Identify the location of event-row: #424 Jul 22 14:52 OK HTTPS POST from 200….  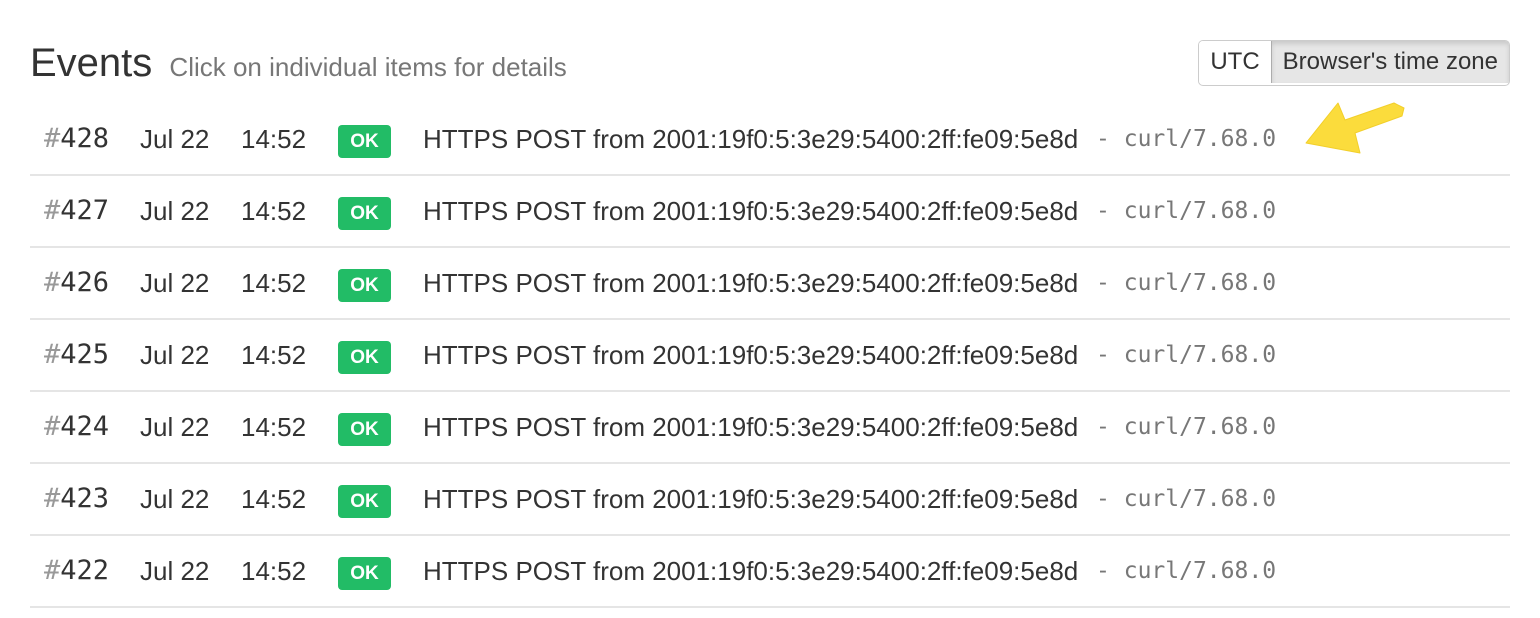
(770, 428).